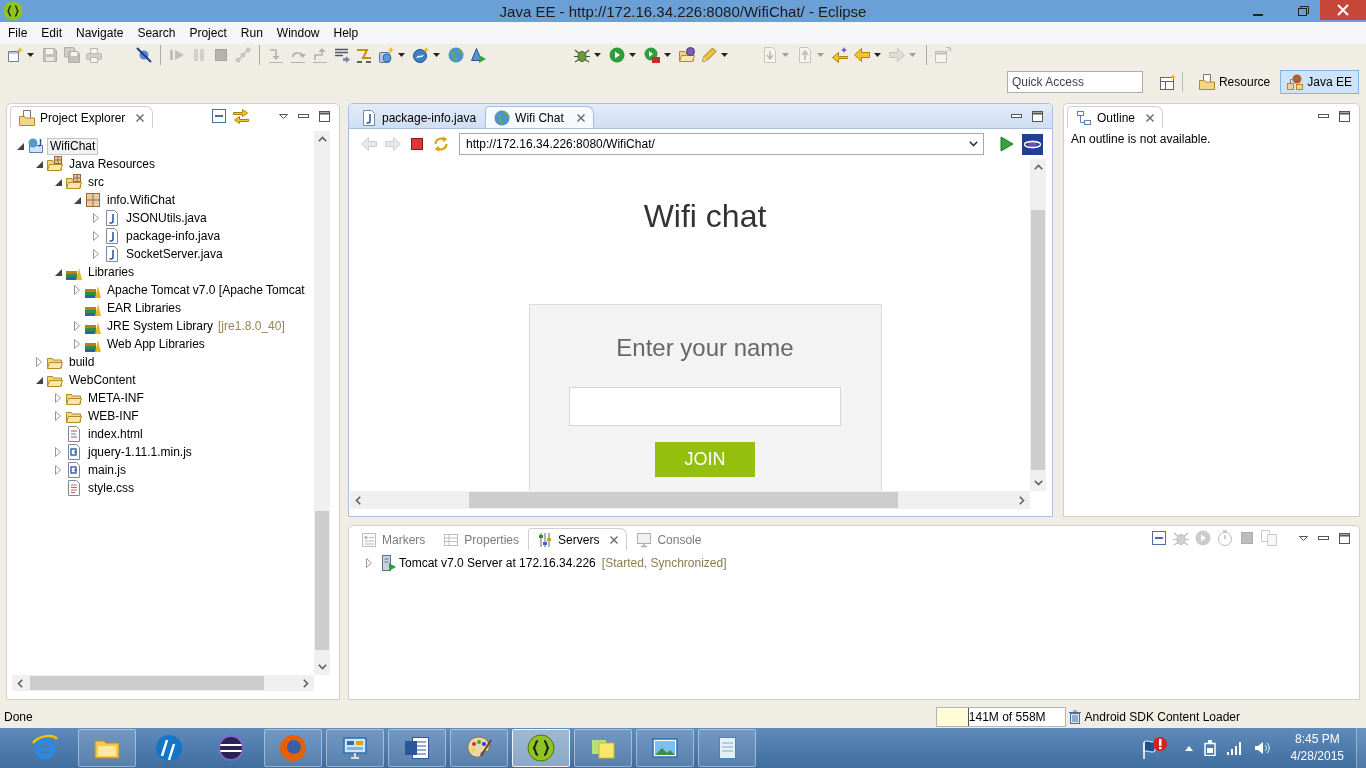 The width and height of the screenshot is (1366, 768). I want to click on tree-item: src, so click(96, 182).